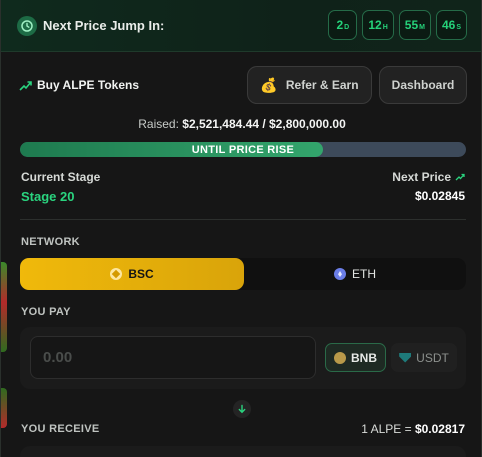 The height and width of the screenshot is (457, 482). I want to click on network-selector: BSC ETH, so click(243, 274).